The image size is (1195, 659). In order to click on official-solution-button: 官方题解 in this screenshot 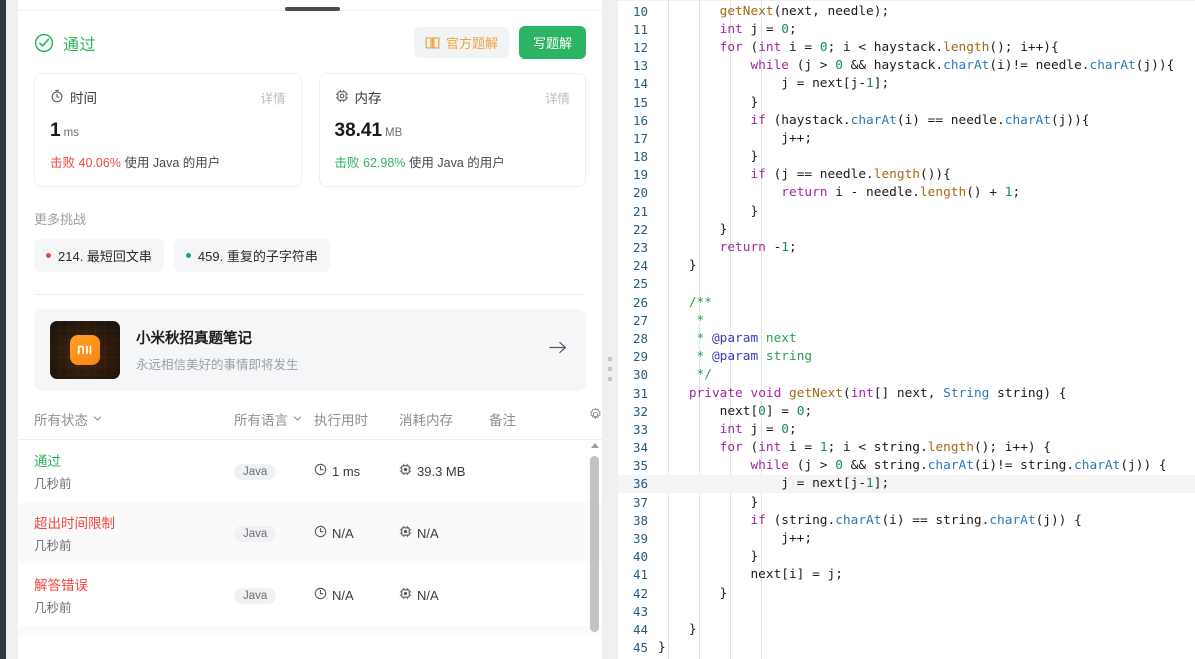, I will do `click(461, 42)`.